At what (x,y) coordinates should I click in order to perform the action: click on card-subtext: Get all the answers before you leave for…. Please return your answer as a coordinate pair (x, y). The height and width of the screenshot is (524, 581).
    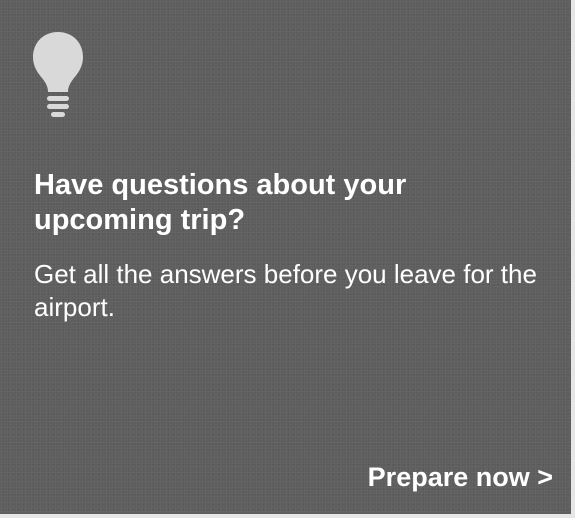
    Looking at the image, I should click on (285, 290).